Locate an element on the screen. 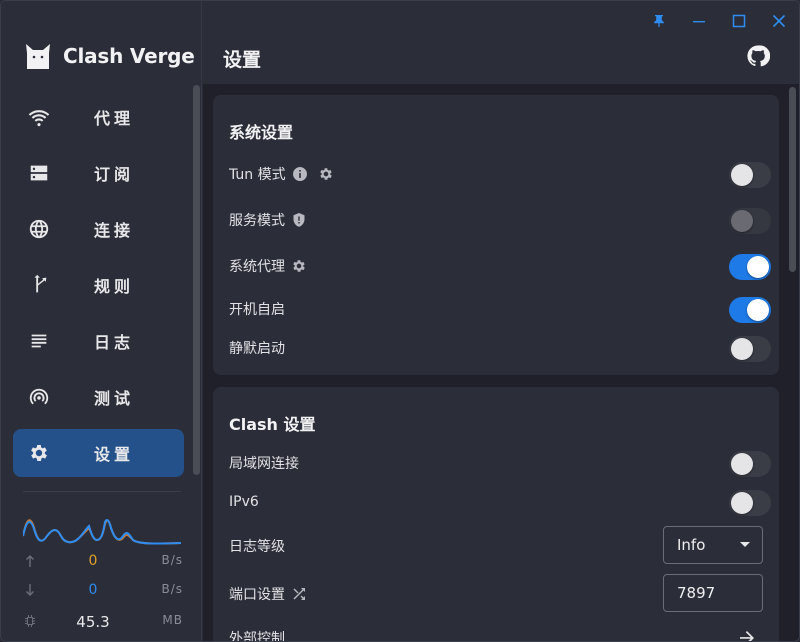  globe-icon is located at coordinates (39, 229).